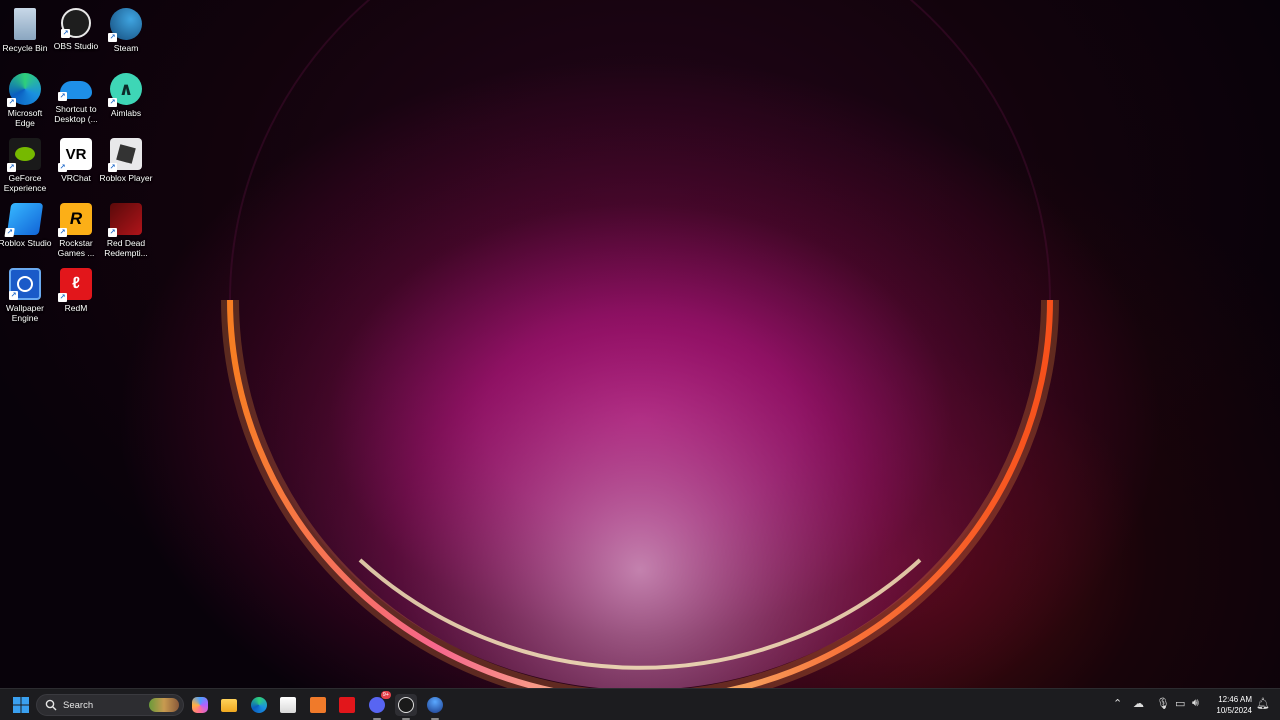 This screenshot has height=720, width=1280. What do you see at coordinates (76, 308) in the screenshot?
I see `desktop-icon-label: RedM` at bounding box center [76, 308].